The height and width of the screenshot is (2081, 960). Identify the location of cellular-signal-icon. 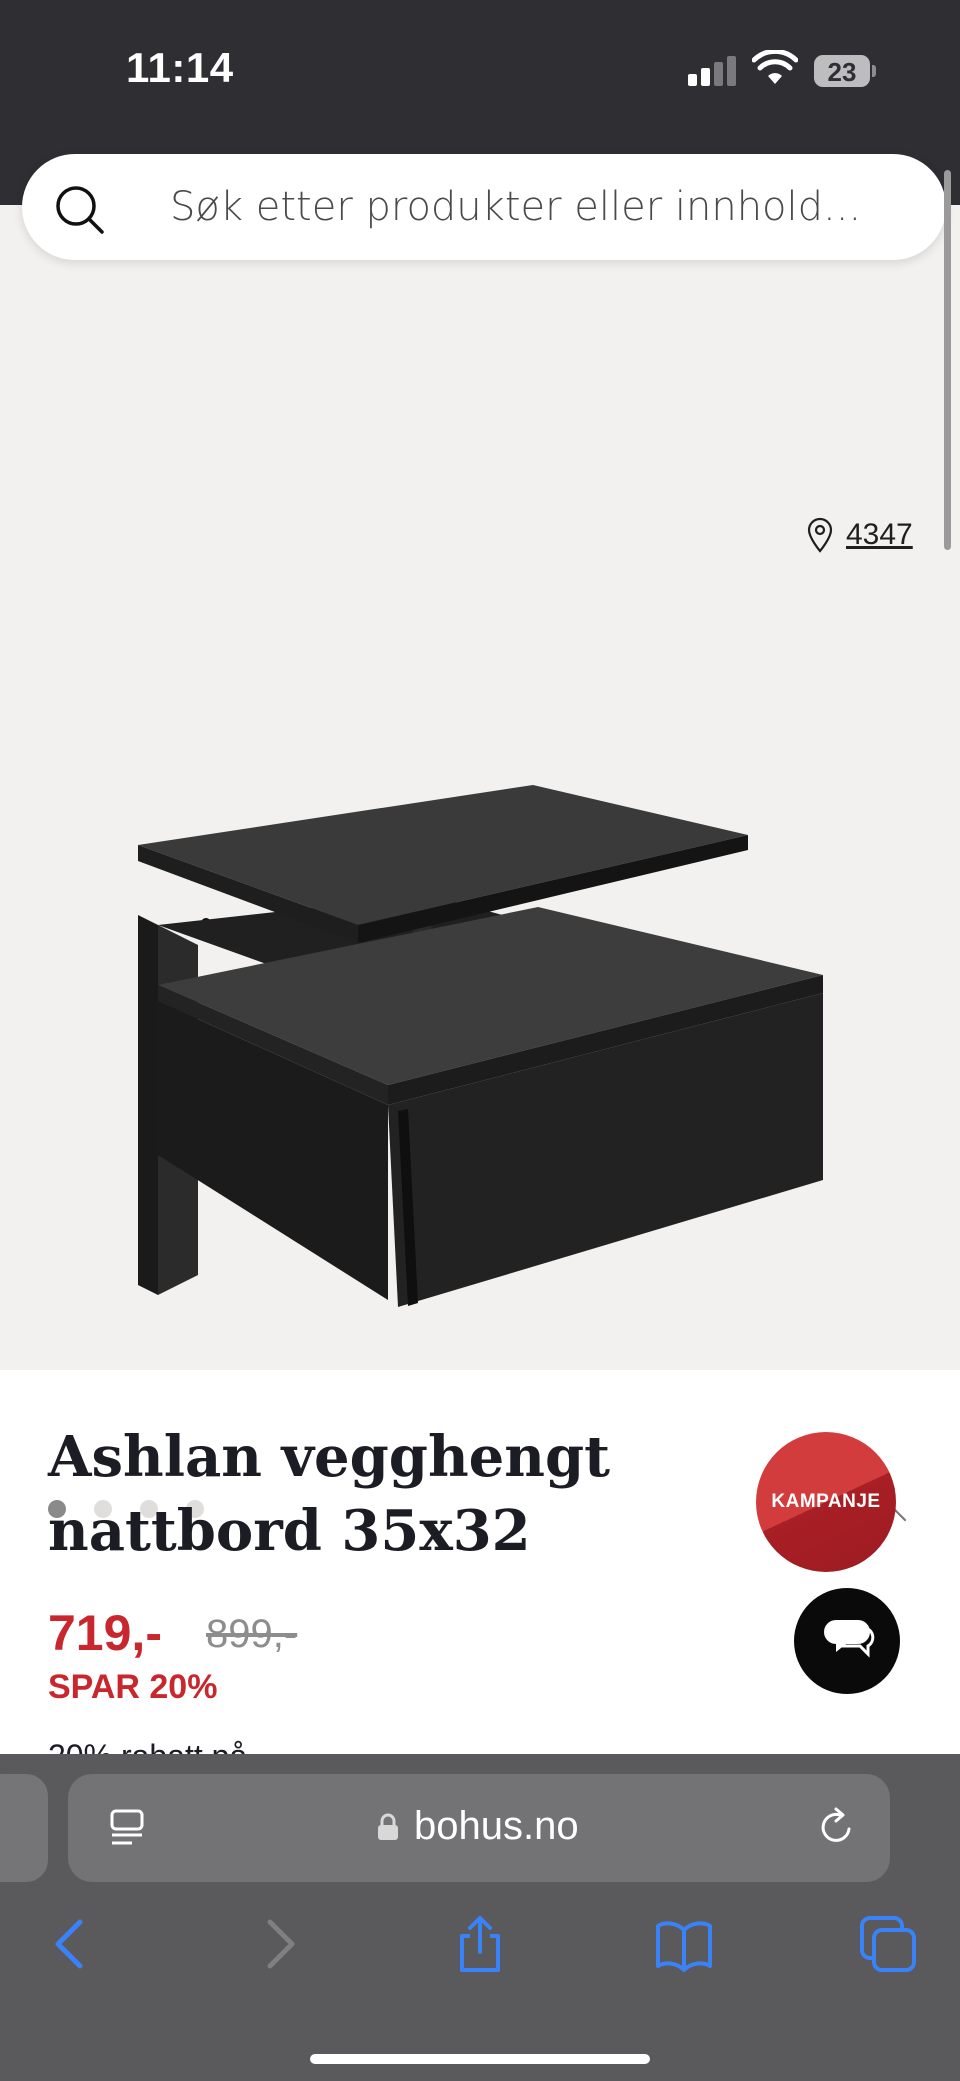
(713, 71).